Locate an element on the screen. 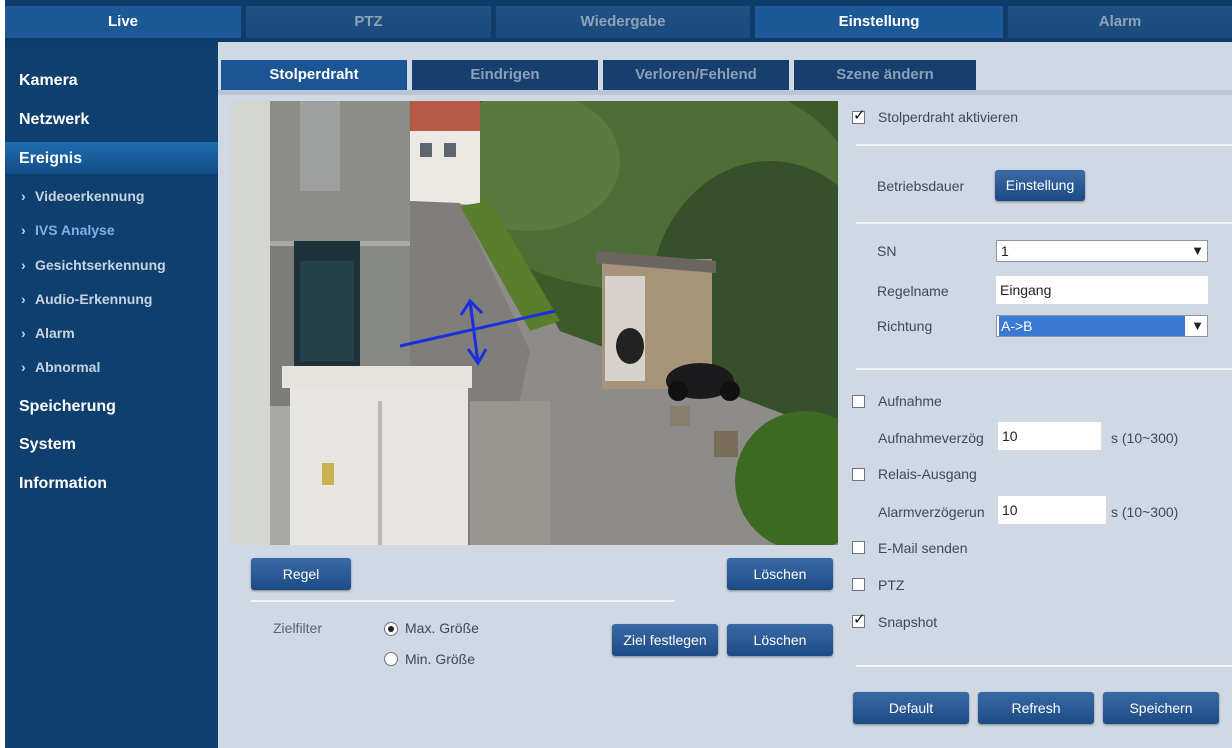 Image resolution: width=1232 pixels, height=748 pixels. checkbox-ptz is located at coordinates (858, 584).